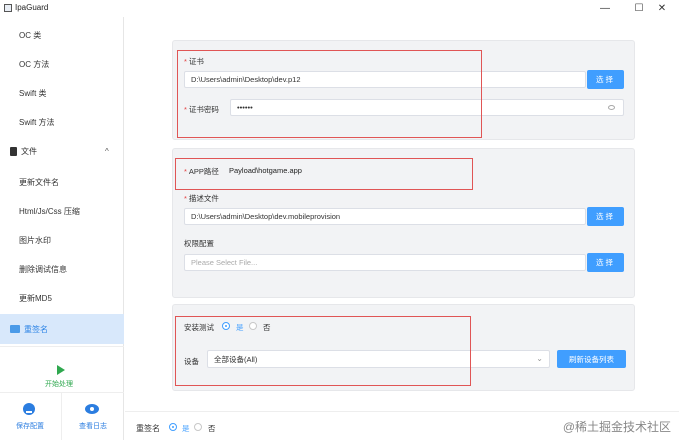 This screenshot has width=679, height=440. Describe the element at coordinates (62, 93) in the screenshot. I see `sidebar-item-swift-class: Swift 类` at that location.